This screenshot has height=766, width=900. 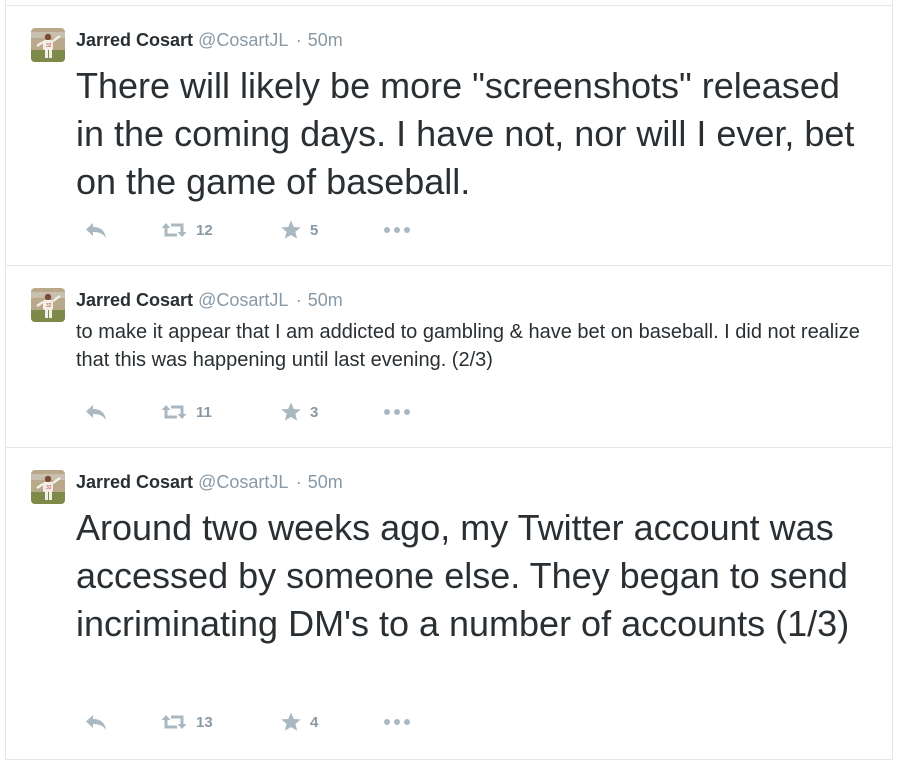 What do you see at coordinates (314, 722) in the screenshot?
I see `favorite-count: 4` at bounding box center [314, 722].